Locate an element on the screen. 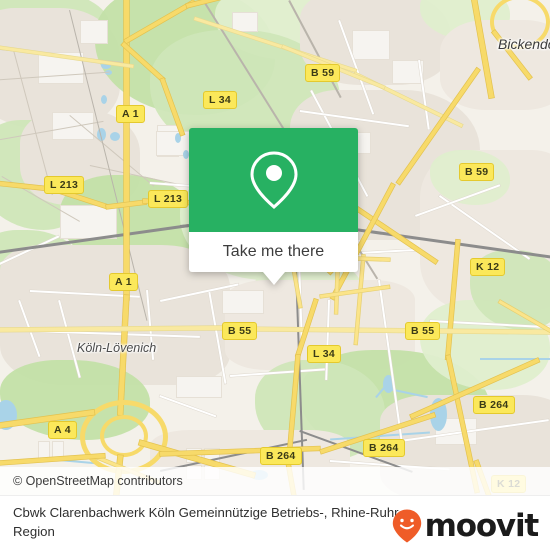 The height and width of the screenshot is (550, 550). popup-pin-area is located at coordinates (273, 180).